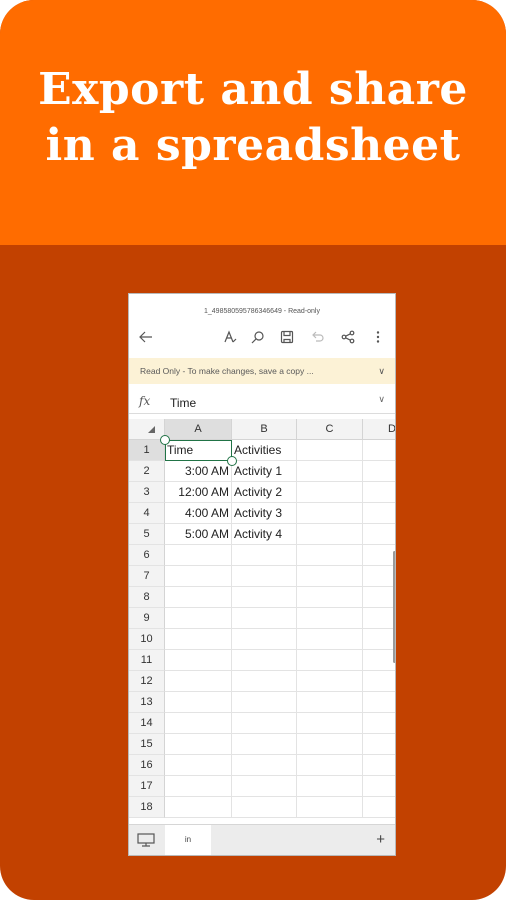 Image resolution: width=506 pixels, height=900 pixels. I want to click on more-icon, so click(378, 337).